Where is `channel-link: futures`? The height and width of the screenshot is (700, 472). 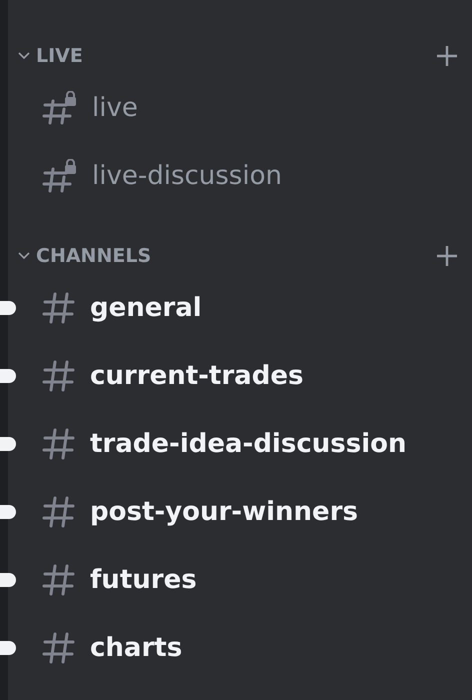
channel-link: futures is located at coordinates (119, 580).